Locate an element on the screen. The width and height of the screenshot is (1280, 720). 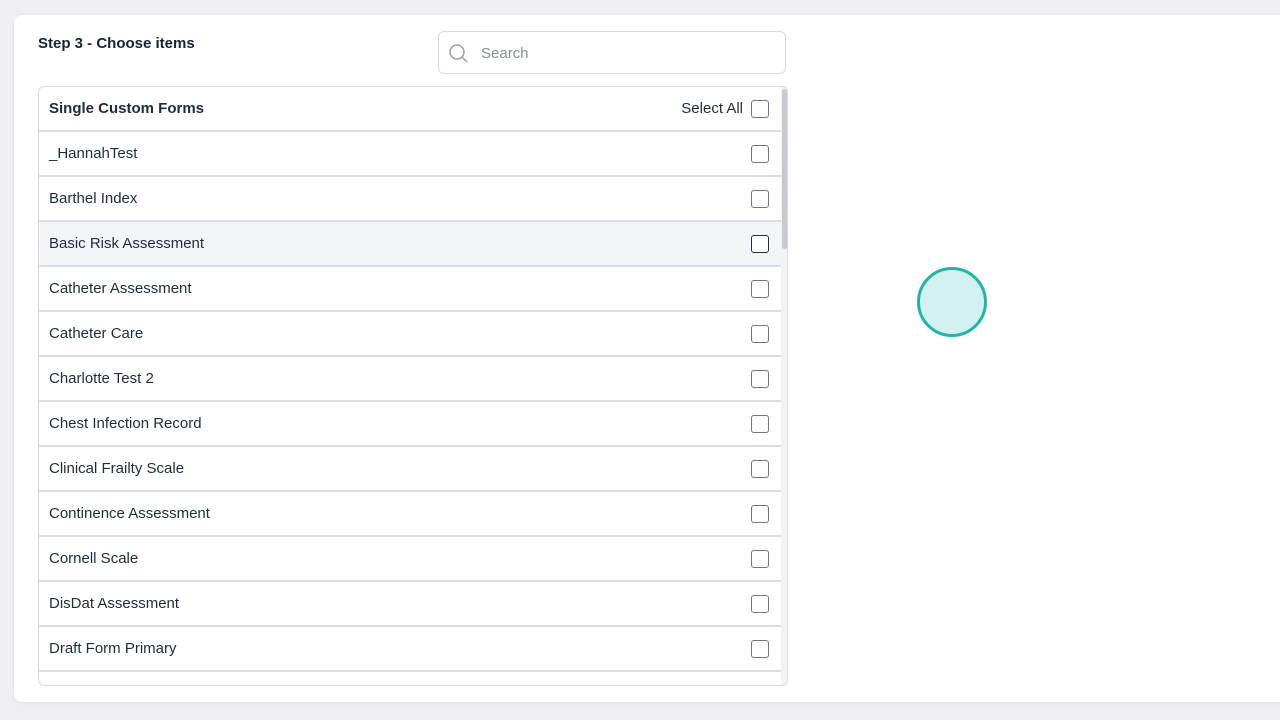
page-title: Step 3 - Choose items is located at coordinates (116, 43).